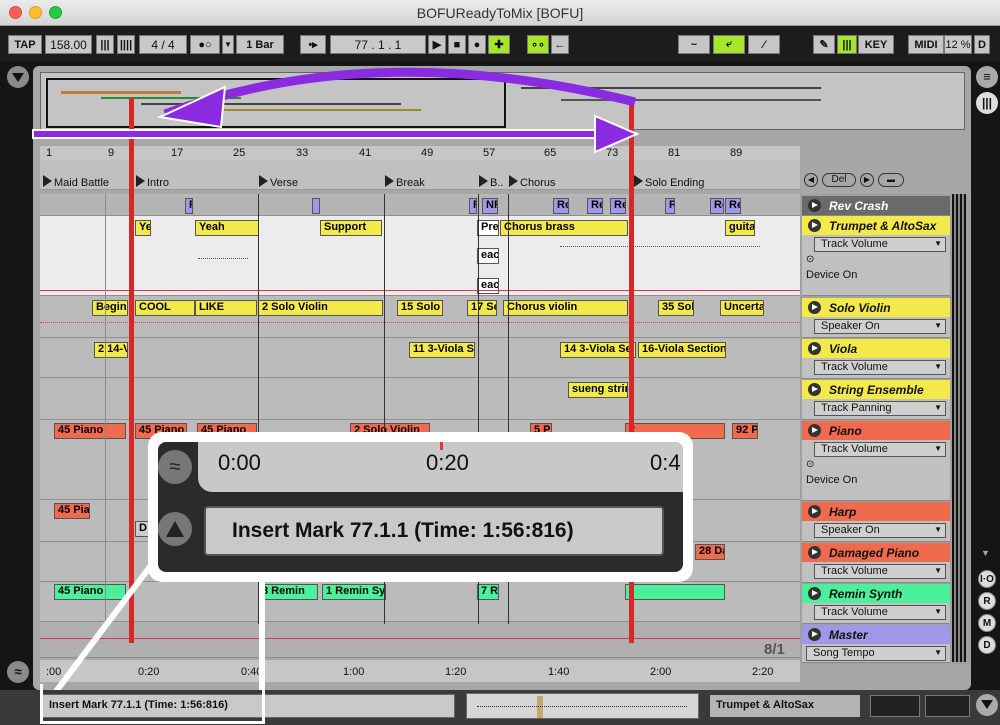  What do you see at coordinates (876, 522) in the screenshot?
I see `track-header-harp: Harp Speaker On` at bounding box center [876, 522].